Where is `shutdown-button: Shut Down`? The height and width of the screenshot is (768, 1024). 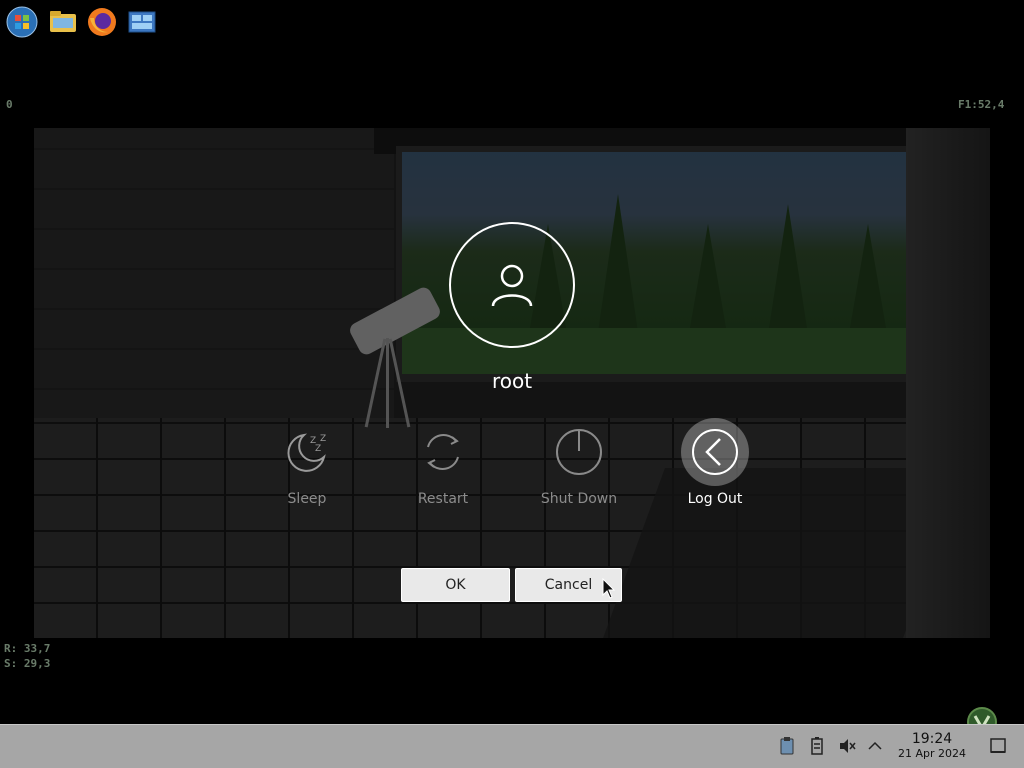
shutdown-button: Shut Down is located at coordinates (579, 466).